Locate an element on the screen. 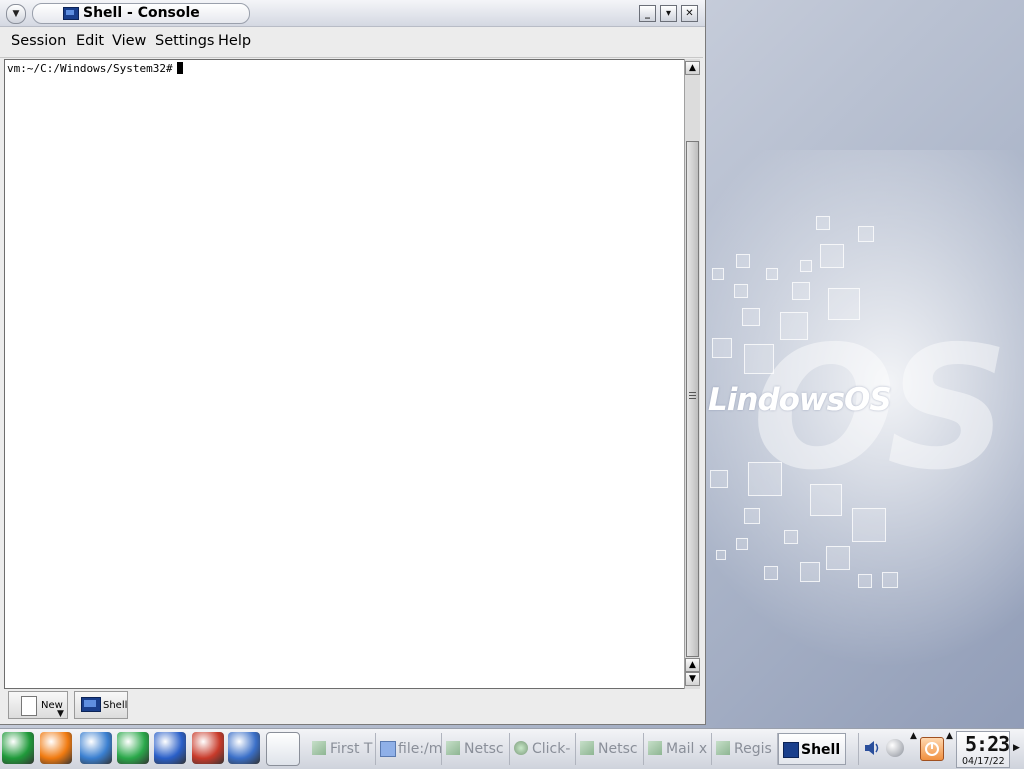 The image size is (1024, 769). task-label: Click- is located at coordinates (551, 749).